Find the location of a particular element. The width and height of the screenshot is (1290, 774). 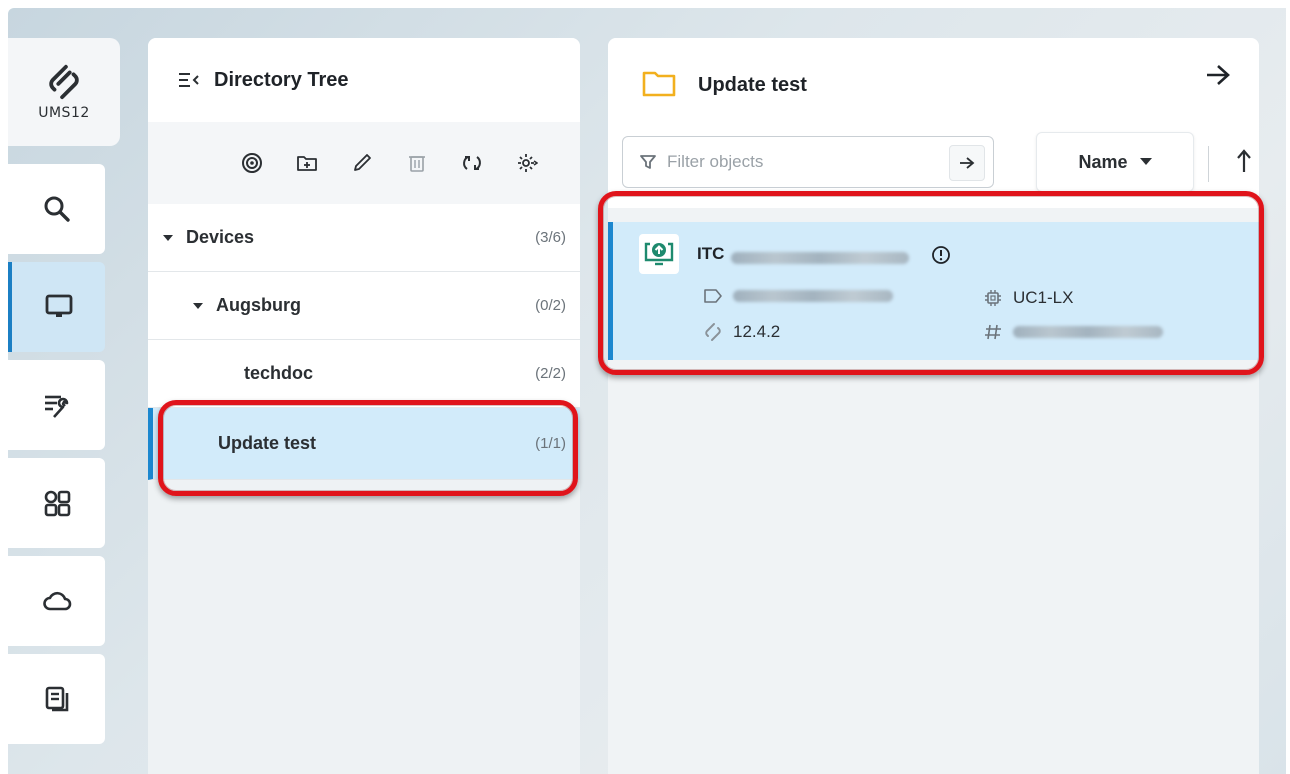

rail-search-button is located at coordinates (56, 209).